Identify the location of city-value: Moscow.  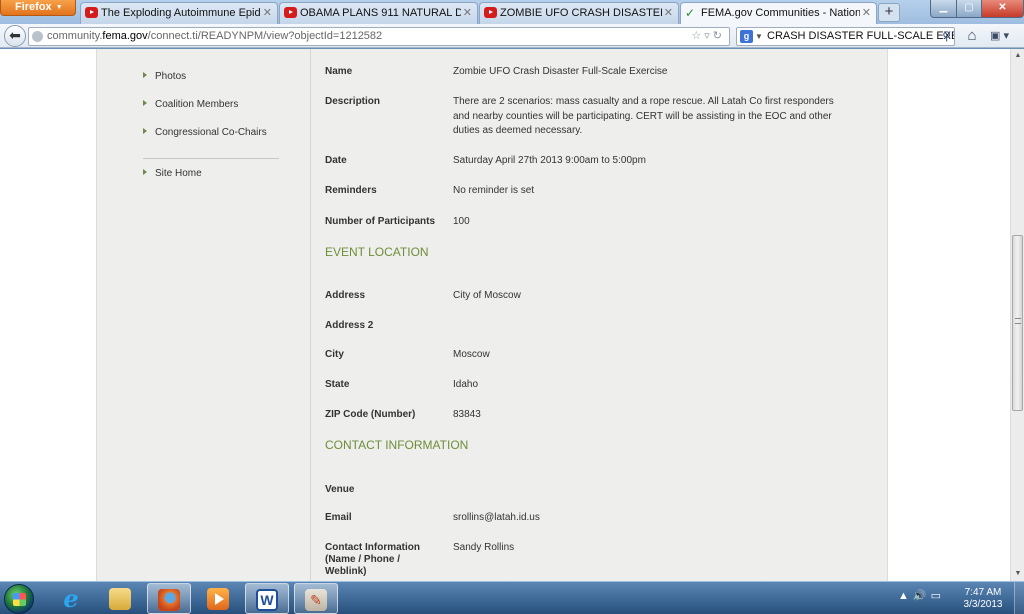
(471, 354).